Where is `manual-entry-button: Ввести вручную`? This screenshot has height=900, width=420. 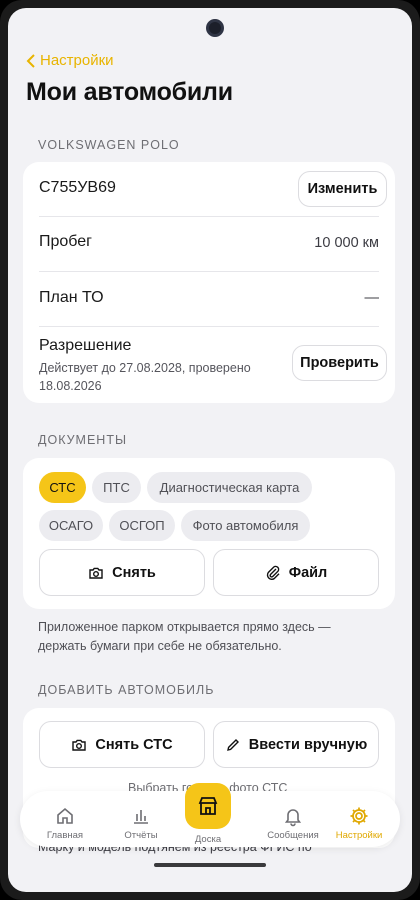 manual-entry-button: Ввести вручную is located at coordinates (296, 744).